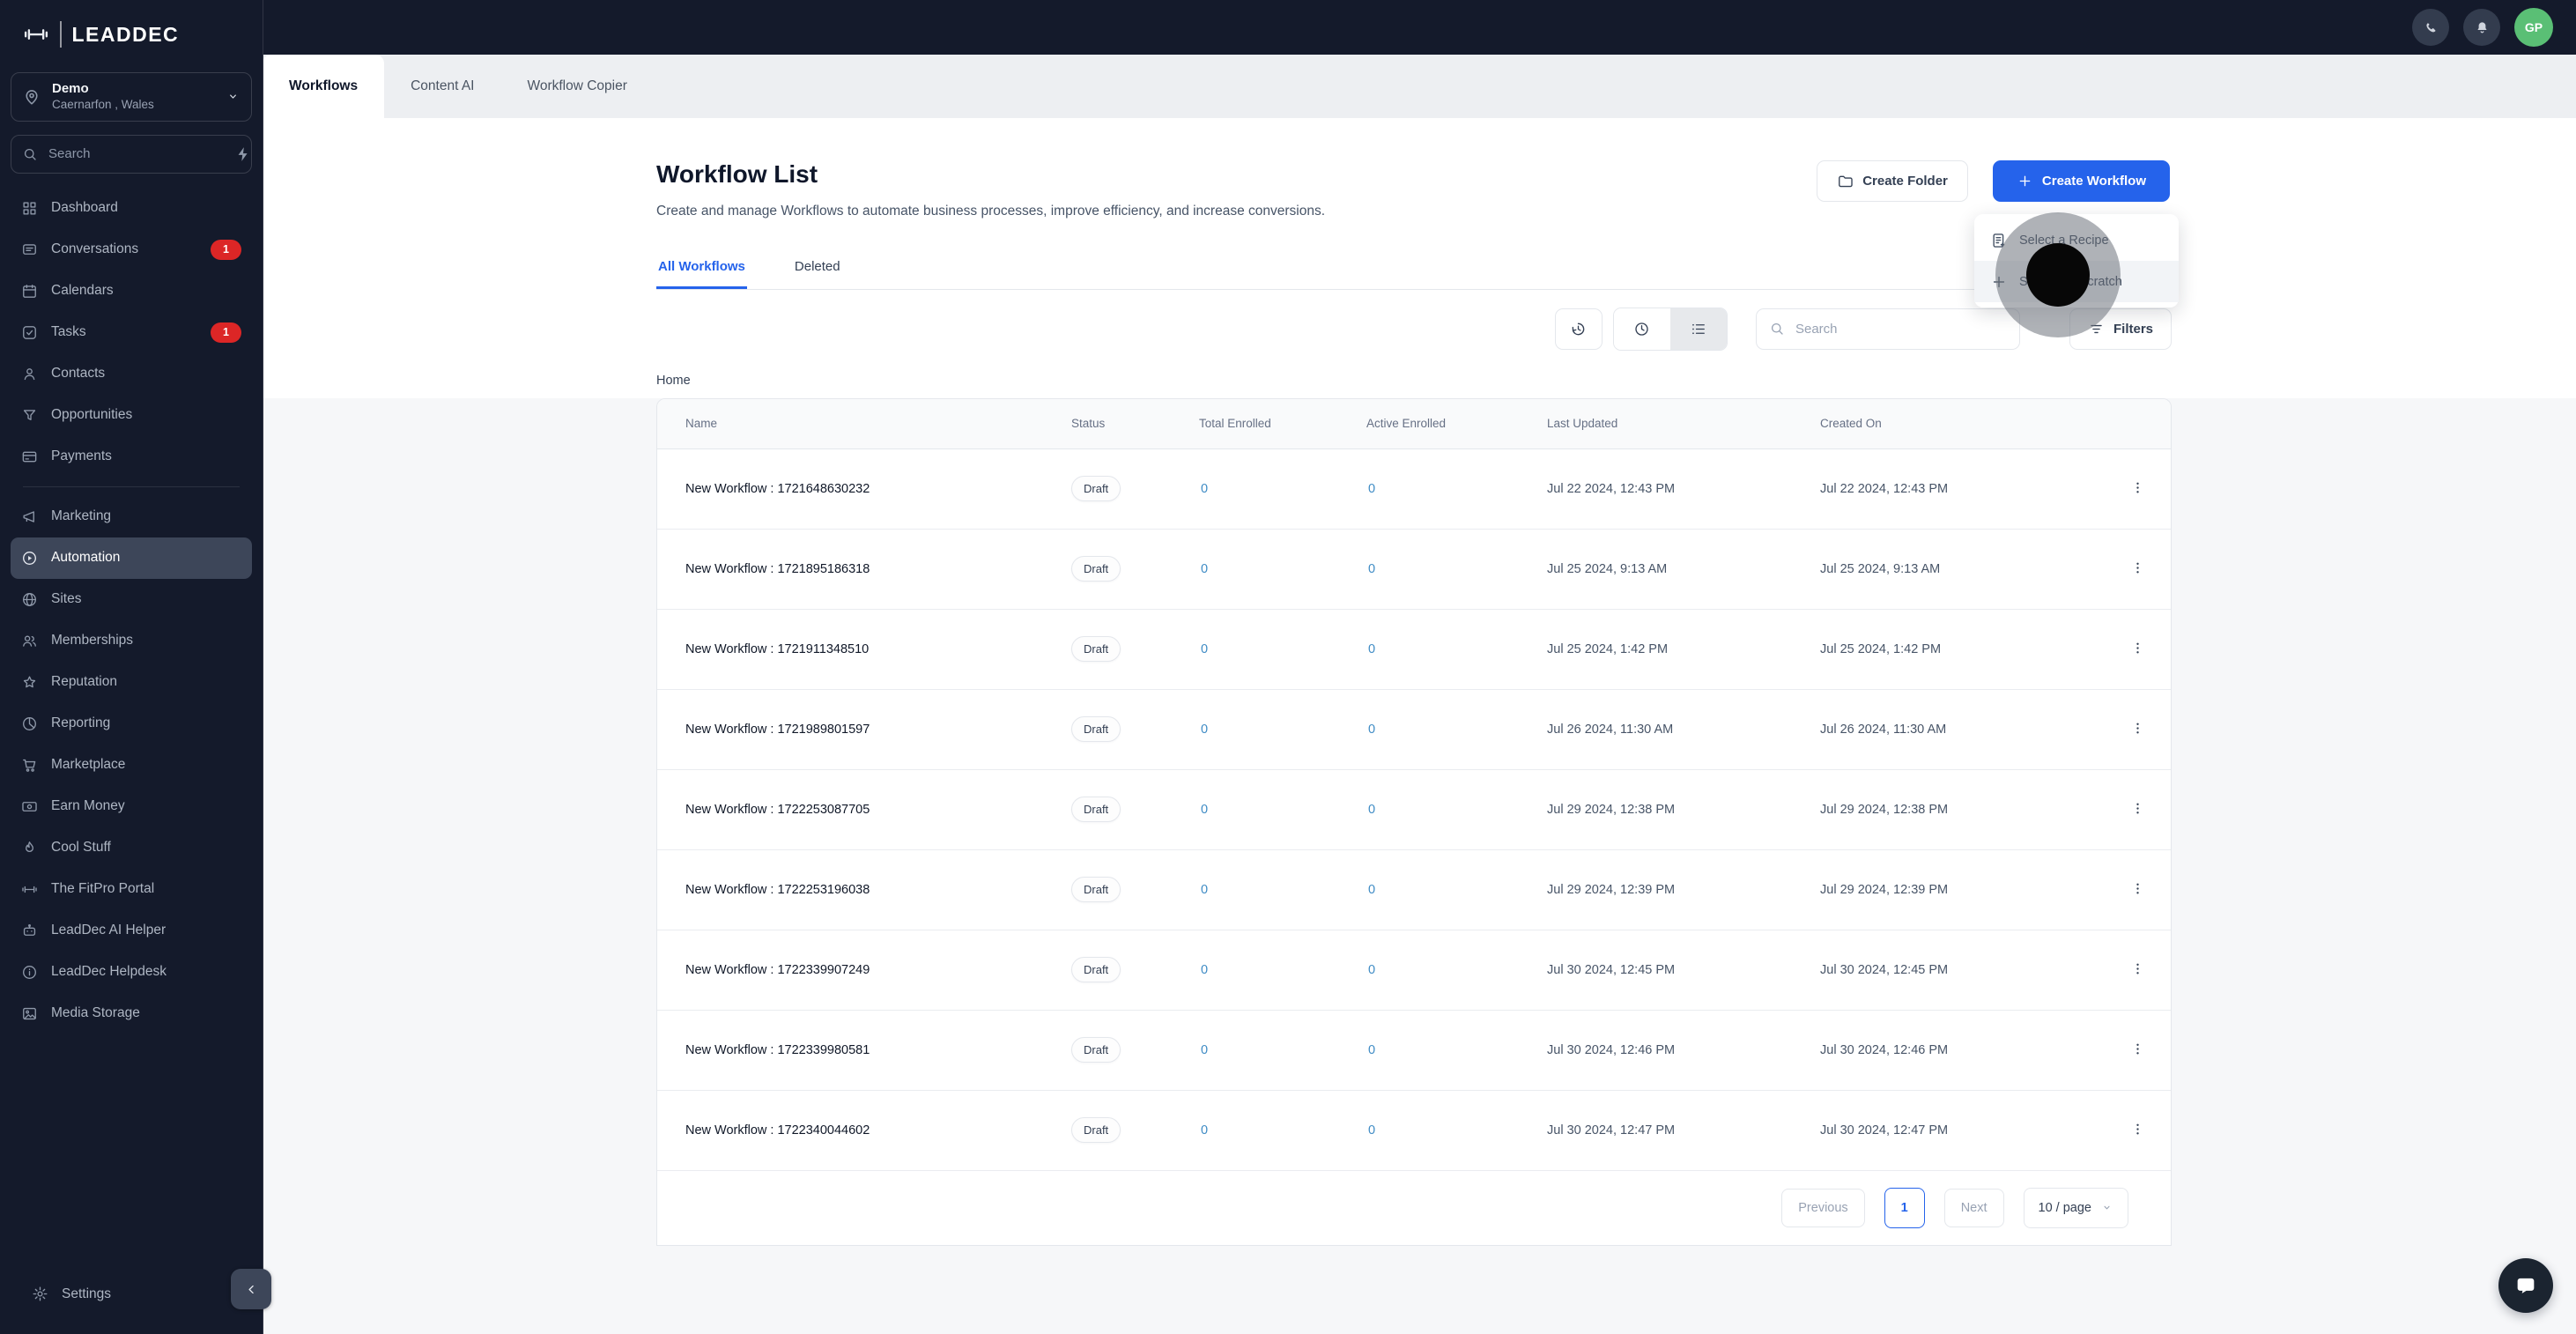 This screenshot has width=2576, height=1334. Describe the element at coordinates (1135, 424) in the screenshot. I see `column-header-status: Status` at that location.